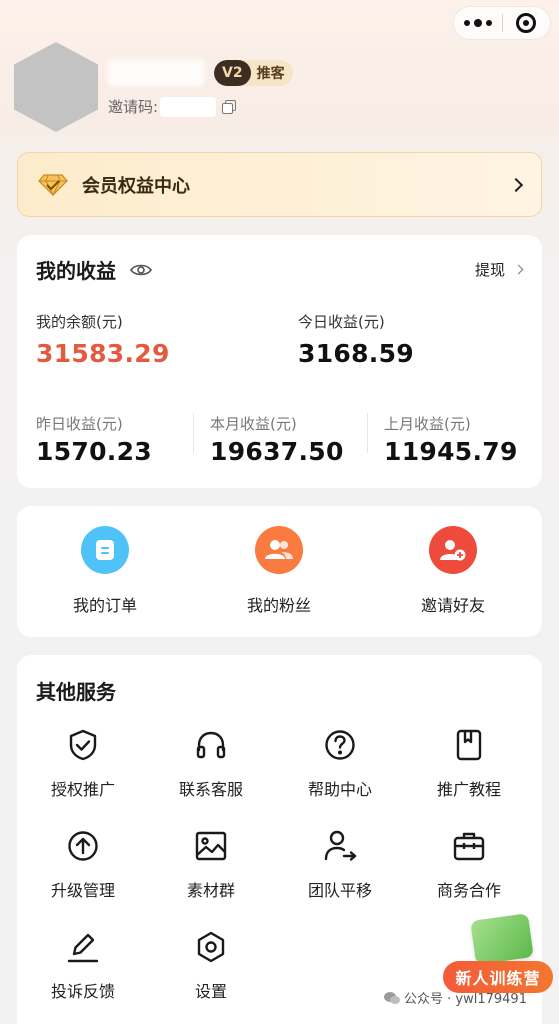 This screenshot has width=559, height=1024. I want to click on upgrade-management-button: 升级管理, so click(83, 865).